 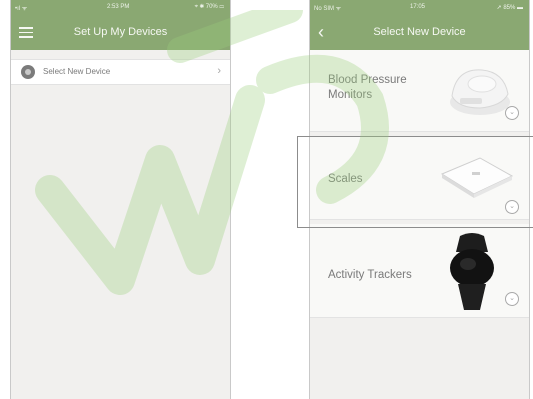 I want to click on activity-tracker-image, so click(x=472, y=271).